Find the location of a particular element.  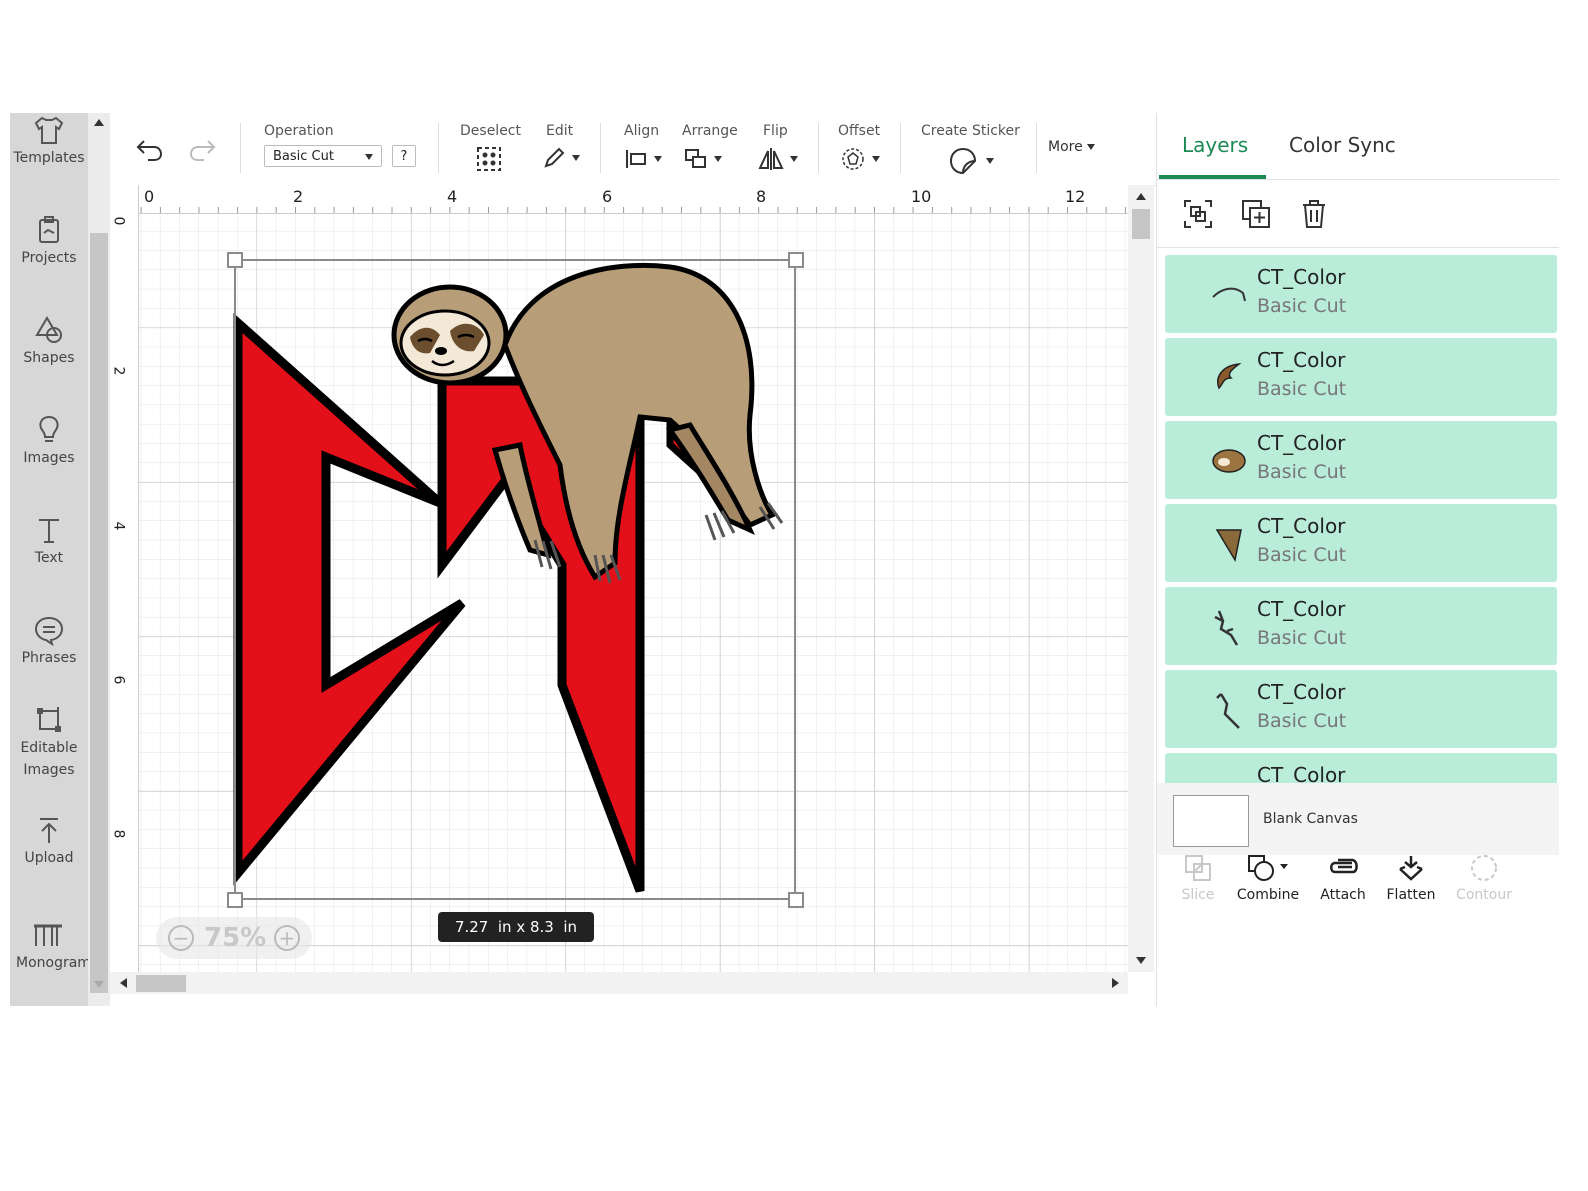

undo-icon is located at coordinates (149, 150).